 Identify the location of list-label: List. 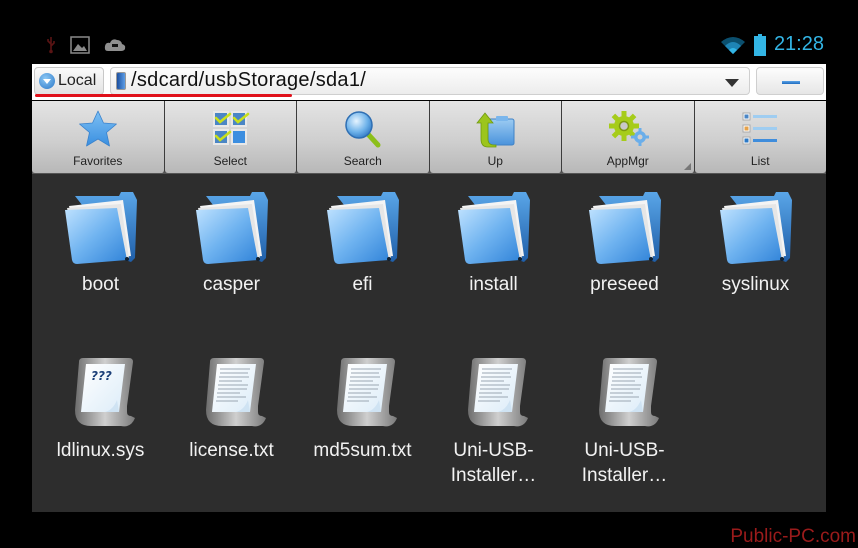
(760, 161).